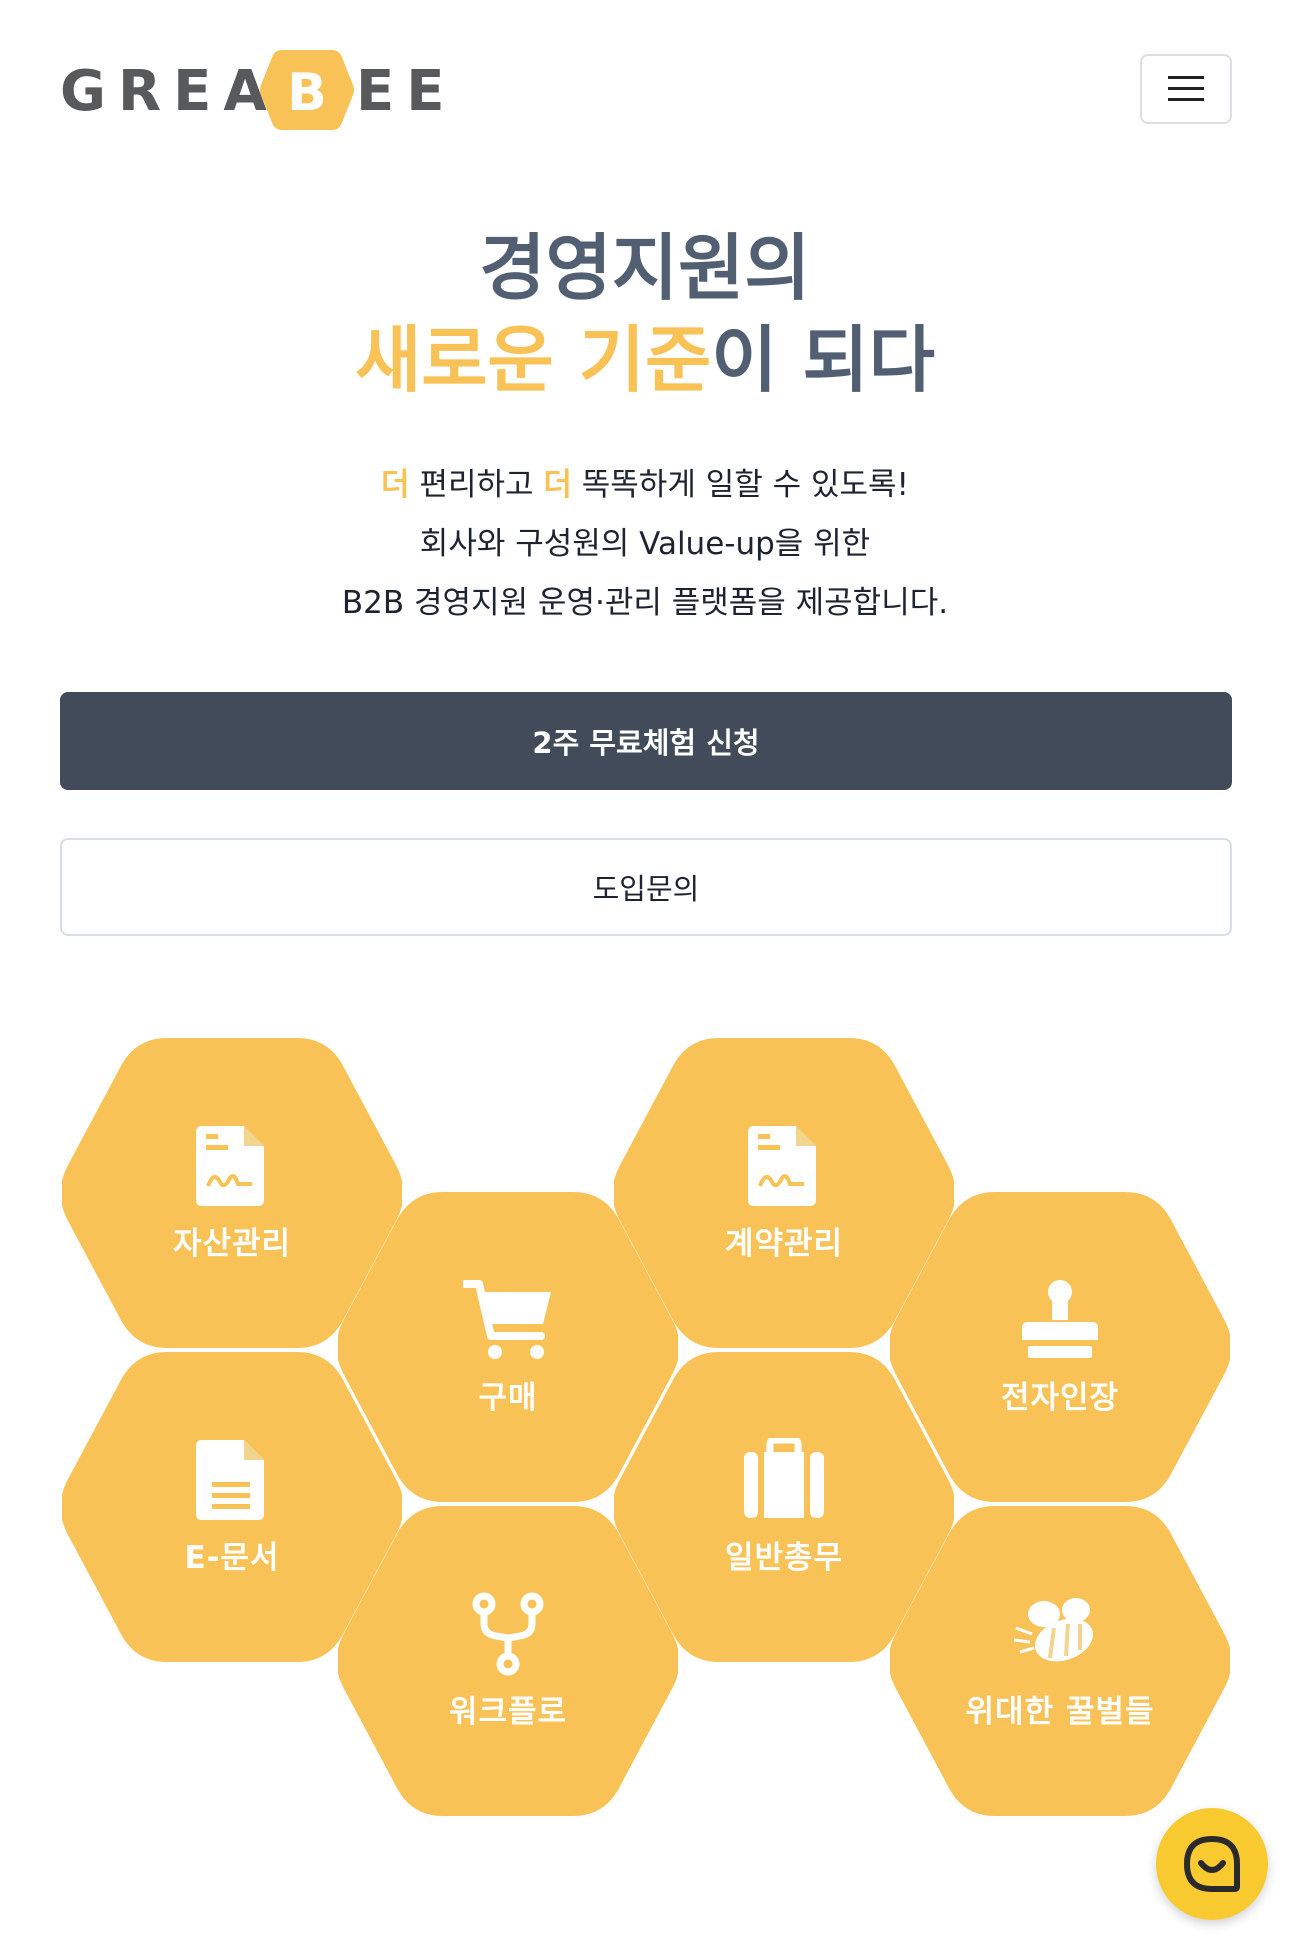 The image size is (1290, 1958). I want to click on desc-text: 똑똑하게 일할 수 있도록!, so click(740, 485).